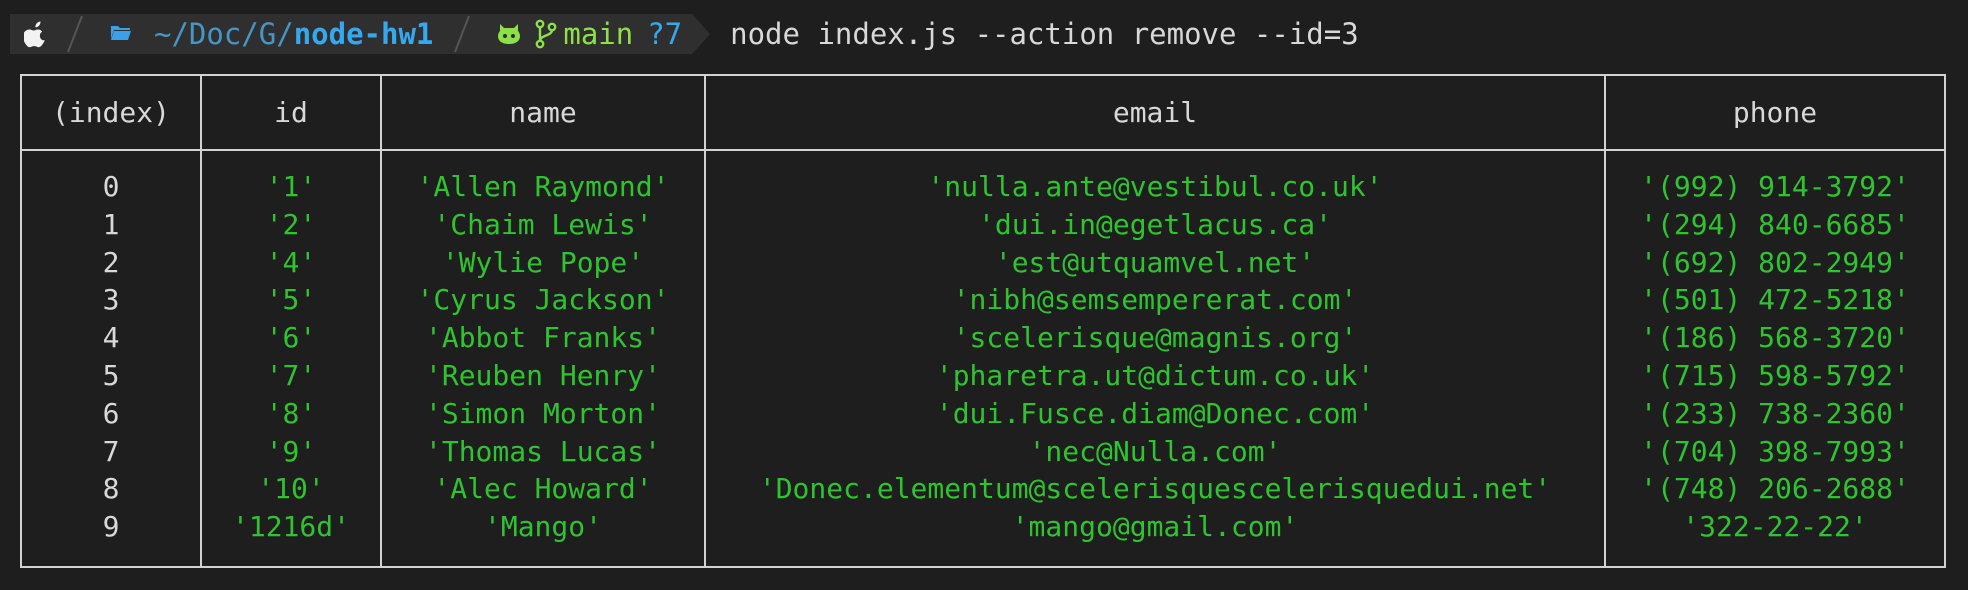 This screenshot has width=1968, height=590. Describe the element at coordinates (111, 224) in the screenshot. I see `index-cell: 1` at that location.